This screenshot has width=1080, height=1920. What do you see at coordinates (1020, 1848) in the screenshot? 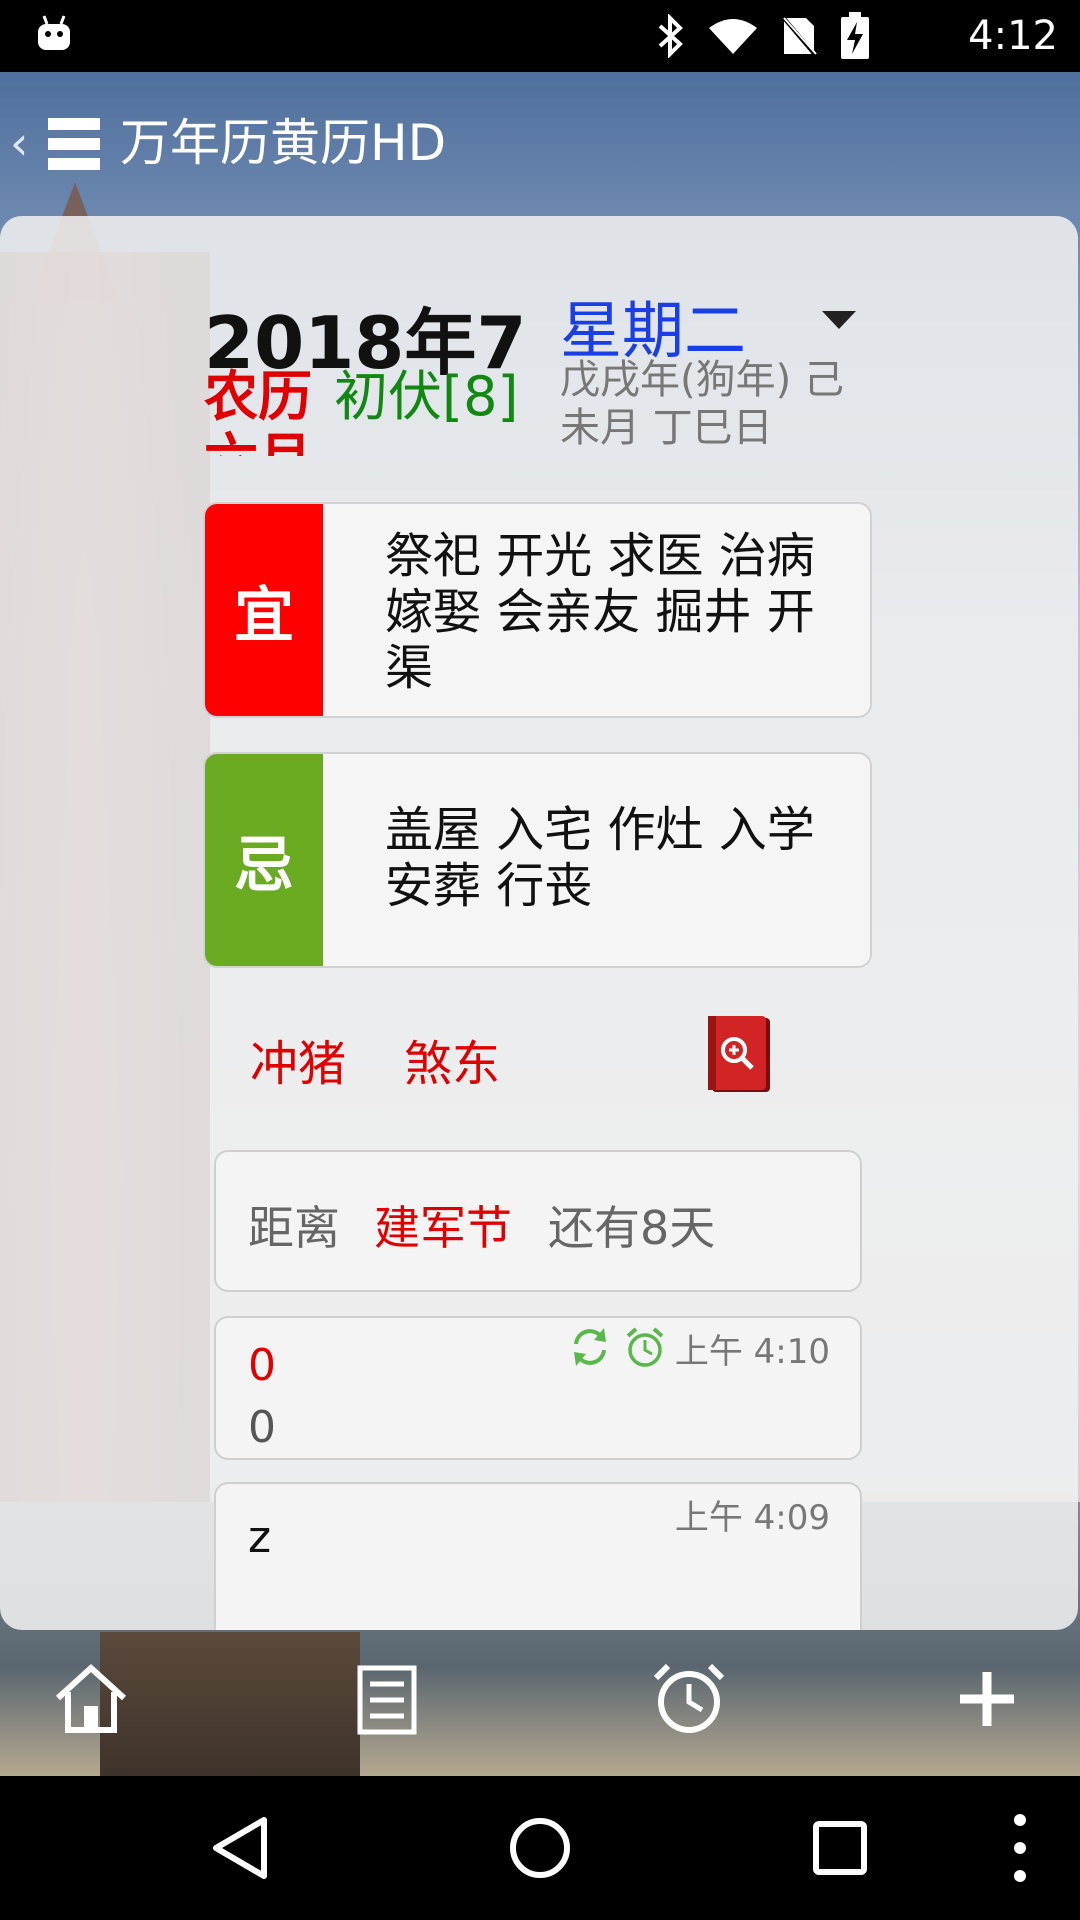
I see `overflow-menu-icon` at bounding box center [1020, 1848].